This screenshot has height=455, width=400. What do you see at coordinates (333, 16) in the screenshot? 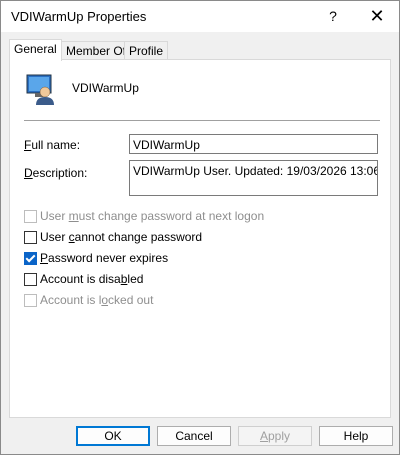
I see `help-icon: ?` at bounding box center [333, 16].